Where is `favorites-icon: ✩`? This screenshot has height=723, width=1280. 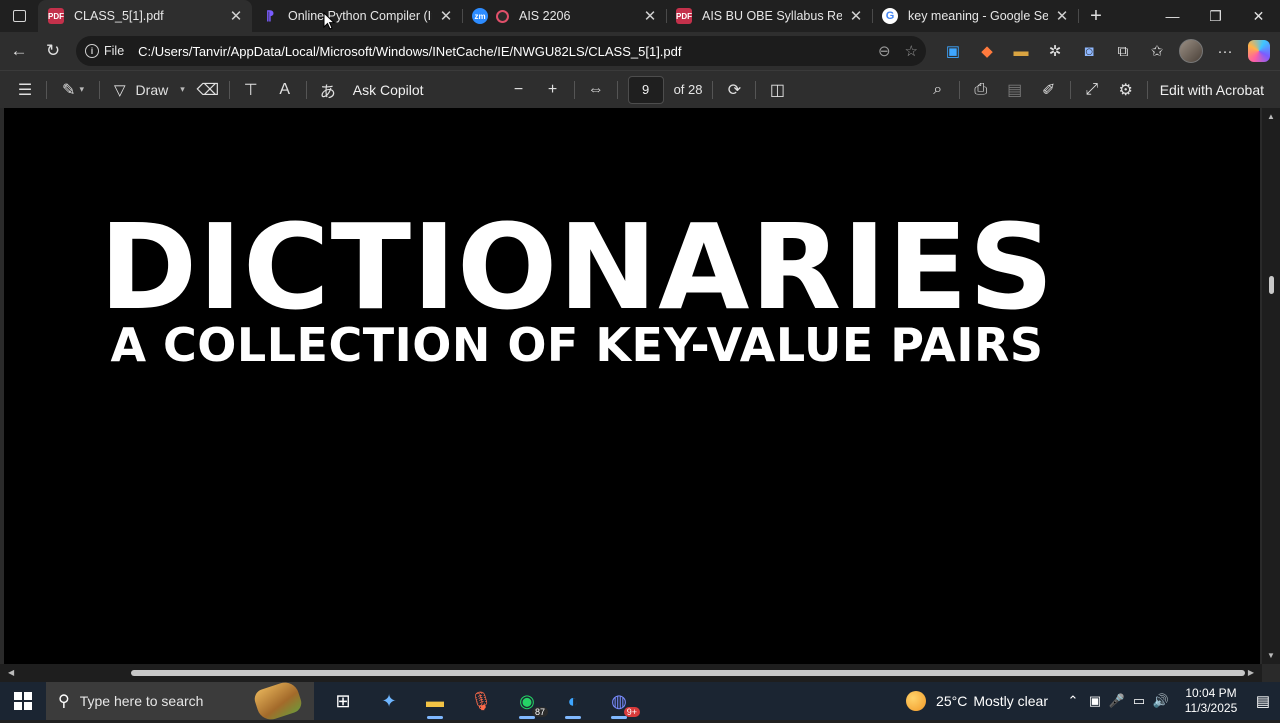
favorites-icon: ✩ is located at coordinates (1157, 51).